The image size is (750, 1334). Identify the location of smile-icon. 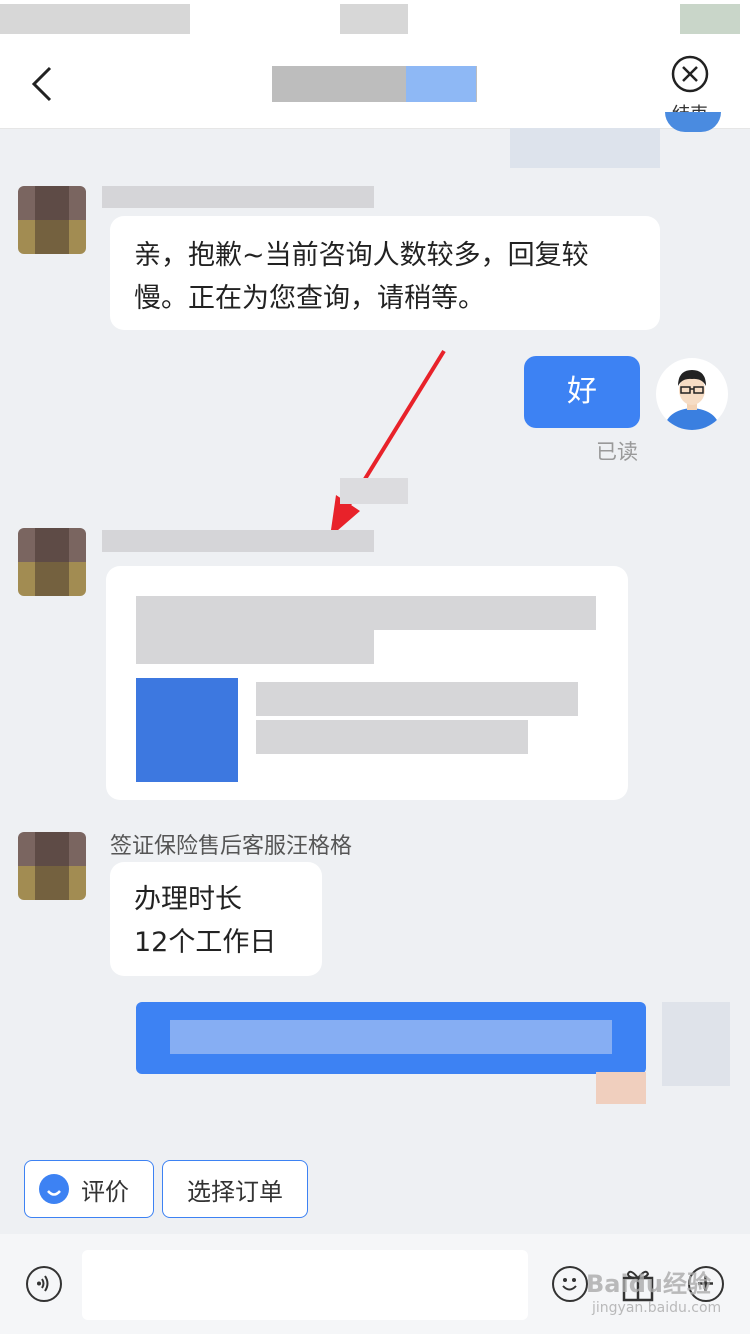
(54, 1189).